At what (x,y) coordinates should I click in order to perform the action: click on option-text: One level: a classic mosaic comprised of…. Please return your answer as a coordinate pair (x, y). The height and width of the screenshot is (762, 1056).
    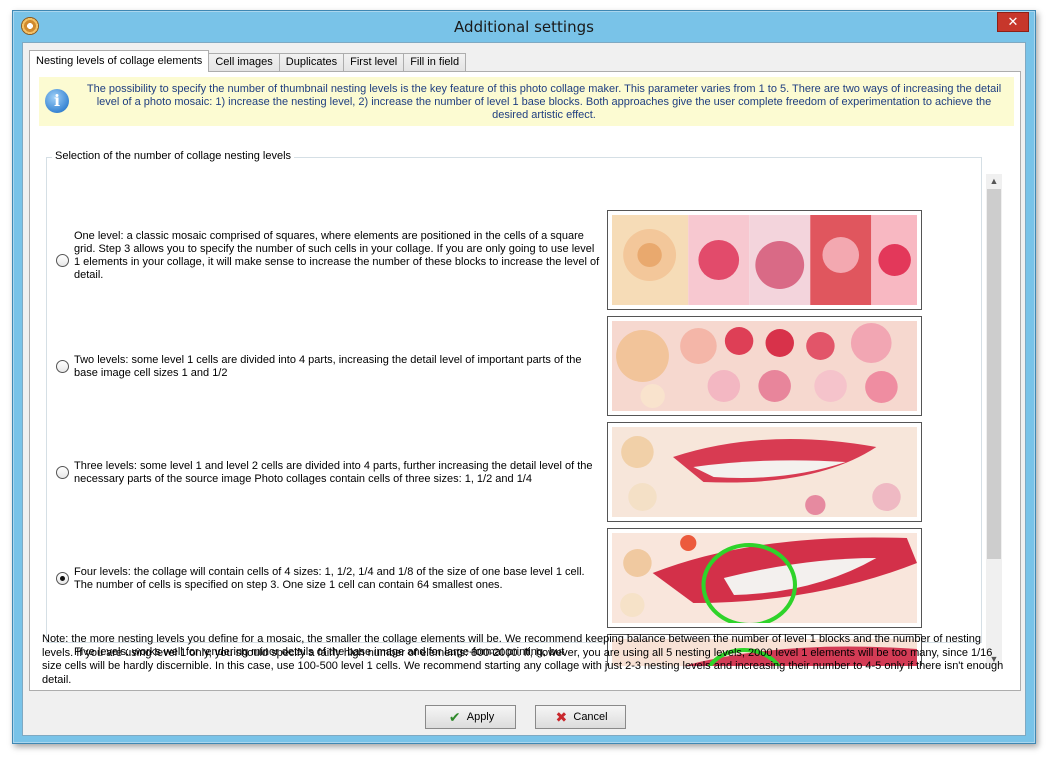
    Looking at the image, I should click on (337, 255).